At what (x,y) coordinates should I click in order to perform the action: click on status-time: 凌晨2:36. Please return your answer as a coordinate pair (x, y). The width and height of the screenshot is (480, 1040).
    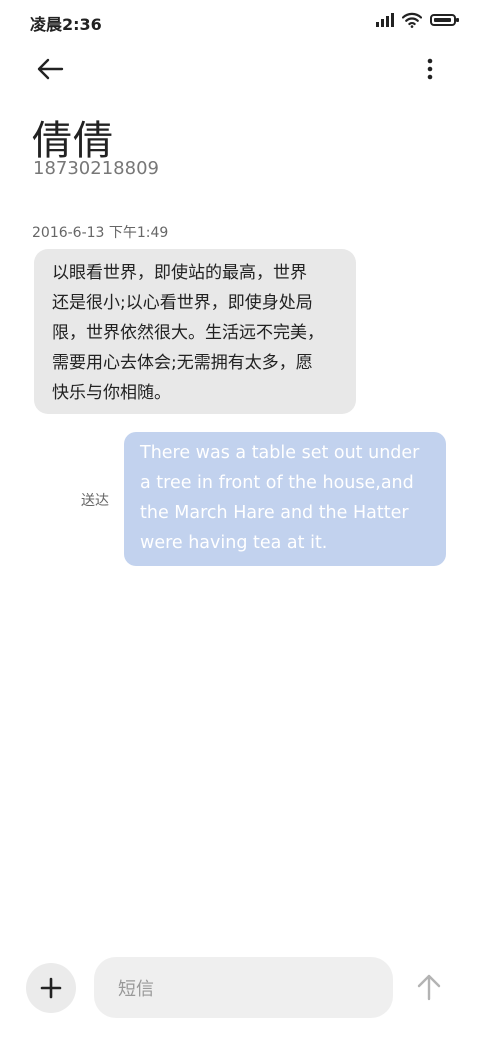
    Looking at the image, I should click on (66, 24).